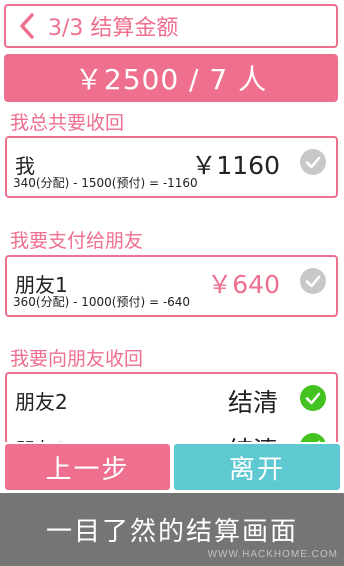 The width and height of the screenshot is (344, 566). Describe the element at coordinates (41, 402) in the screenshot. I see `friend-name: 朋友2` at that location.